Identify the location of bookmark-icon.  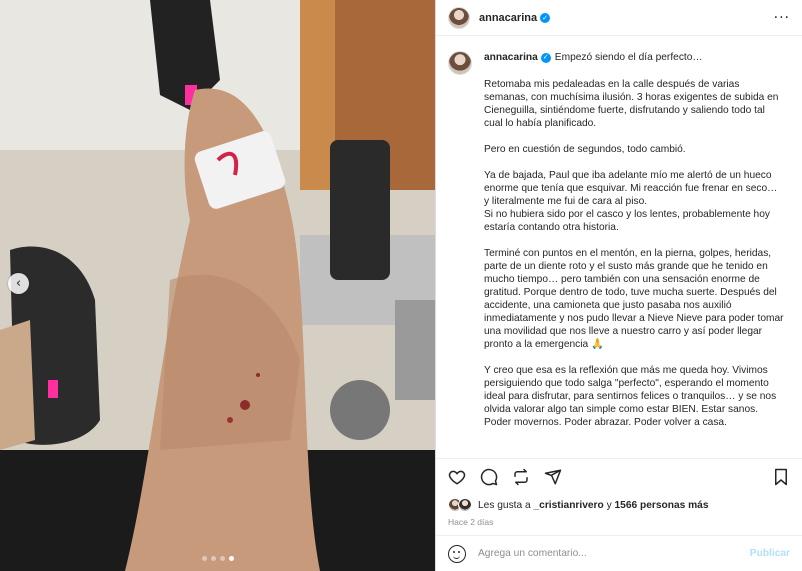
(781, 477).